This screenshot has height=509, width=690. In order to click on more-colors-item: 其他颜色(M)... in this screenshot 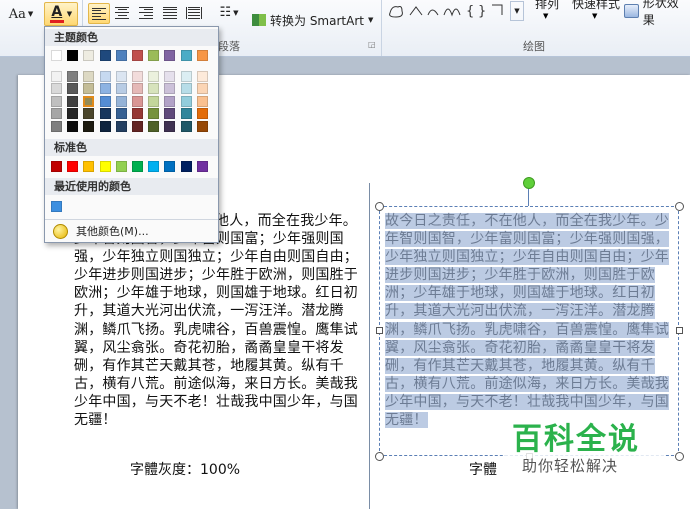, I will do `click(131, 230)`.